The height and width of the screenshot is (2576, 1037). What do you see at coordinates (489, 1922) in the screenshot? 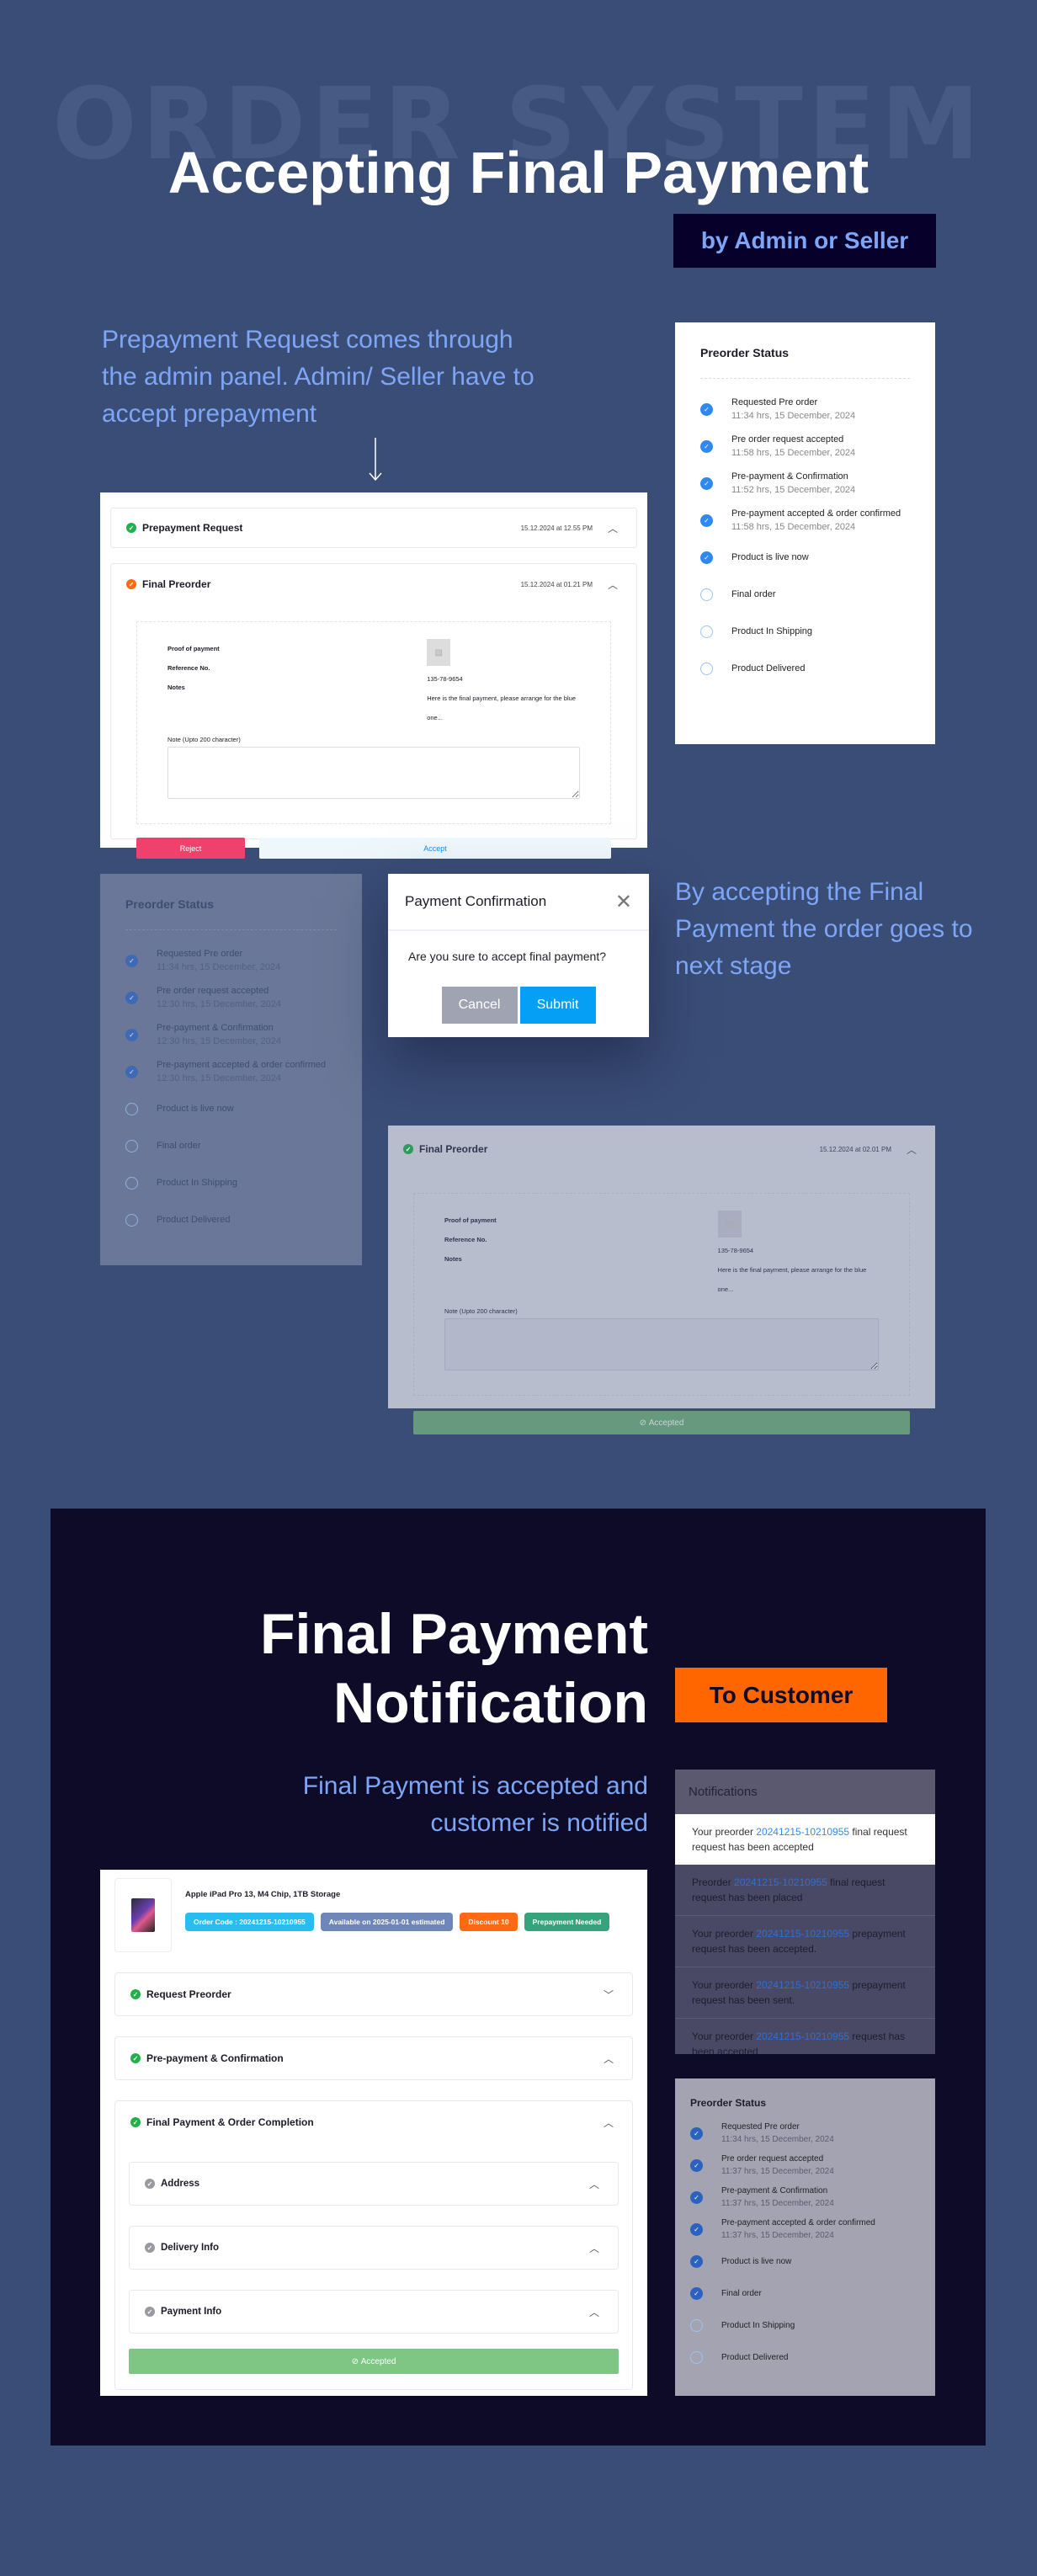
I see `order-badge: Discount 10` at bounding box center [489, 1922].